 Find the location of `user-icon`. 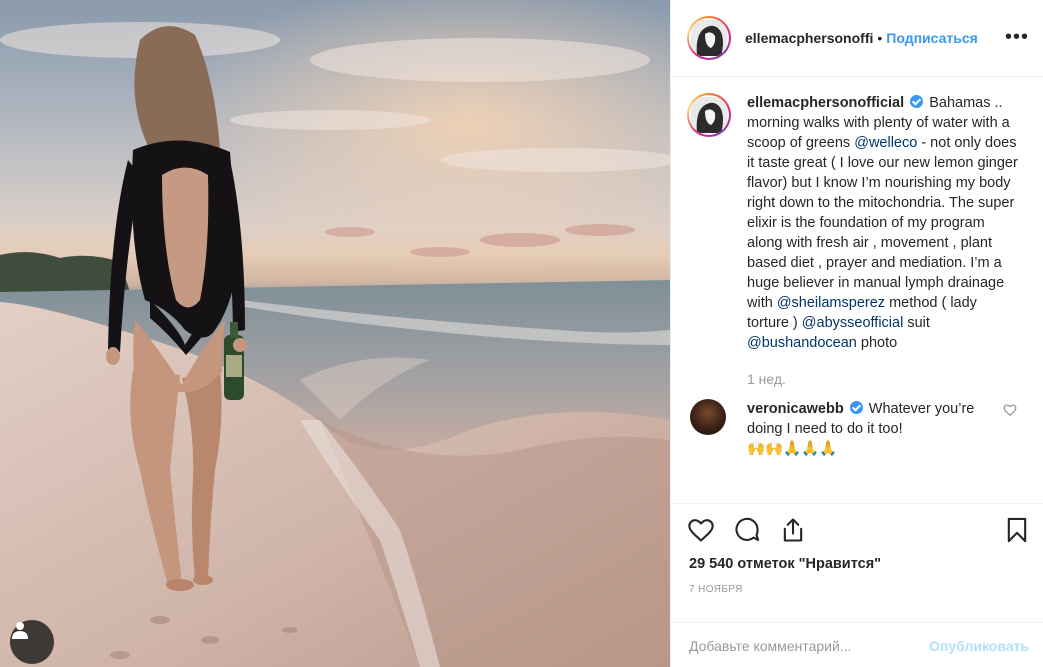

user-icon is located at coordinates (20, 630).